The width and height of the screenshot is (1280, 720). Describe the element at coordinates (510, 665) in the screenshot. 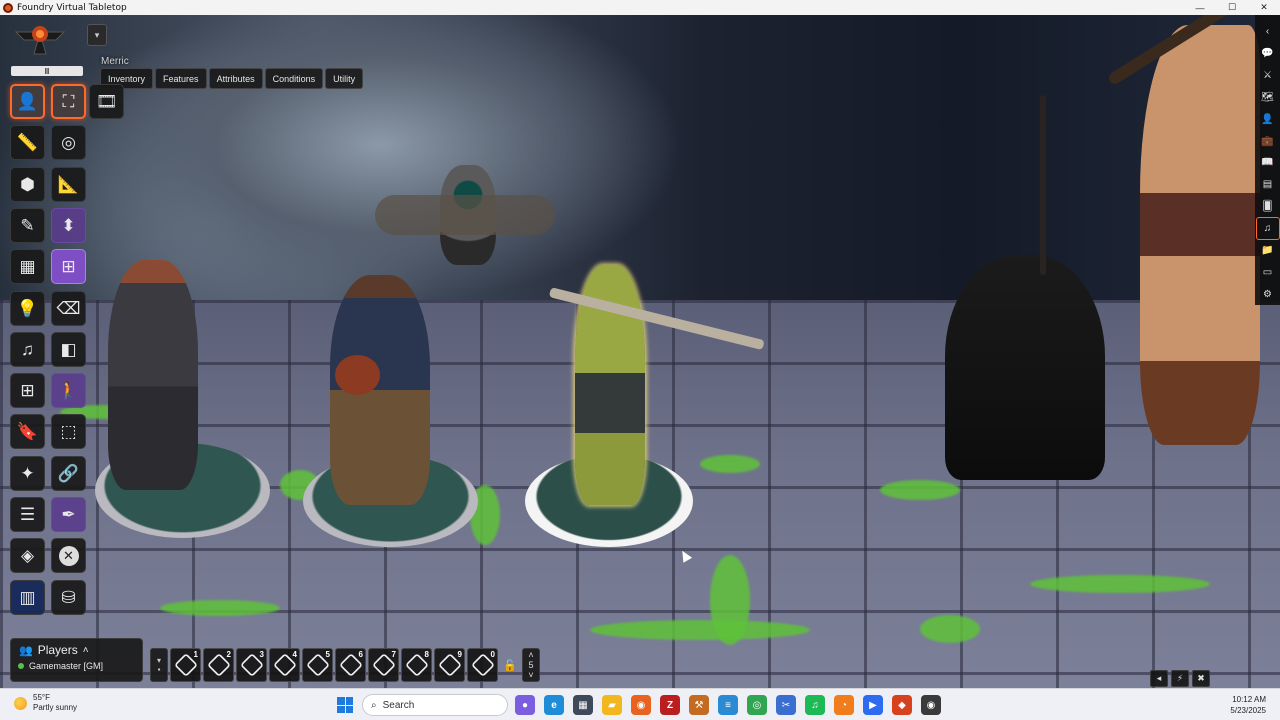

I see `hotbar-lock-icon: 🔓` at that location.